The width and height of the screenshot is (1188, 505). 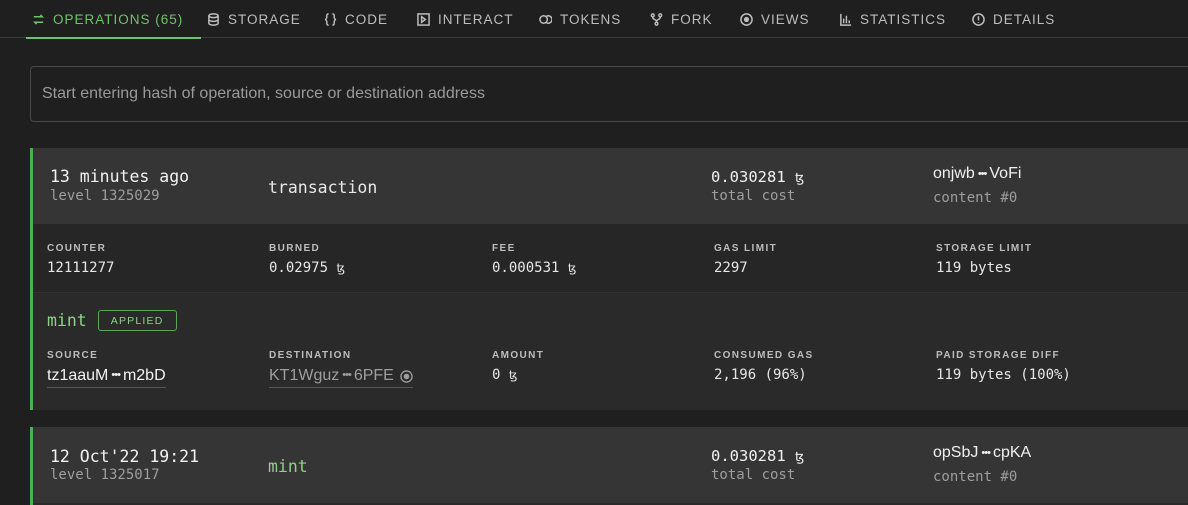 I want to click on fee-label: FEE, so click(x=504, y=248).